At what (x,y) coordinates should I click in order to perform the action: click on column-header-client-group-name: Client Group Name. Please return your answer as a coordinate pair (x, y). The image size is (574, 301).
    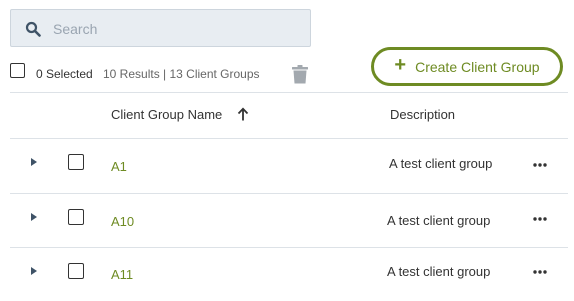
    Looking at the image, I should click on (166, 114).